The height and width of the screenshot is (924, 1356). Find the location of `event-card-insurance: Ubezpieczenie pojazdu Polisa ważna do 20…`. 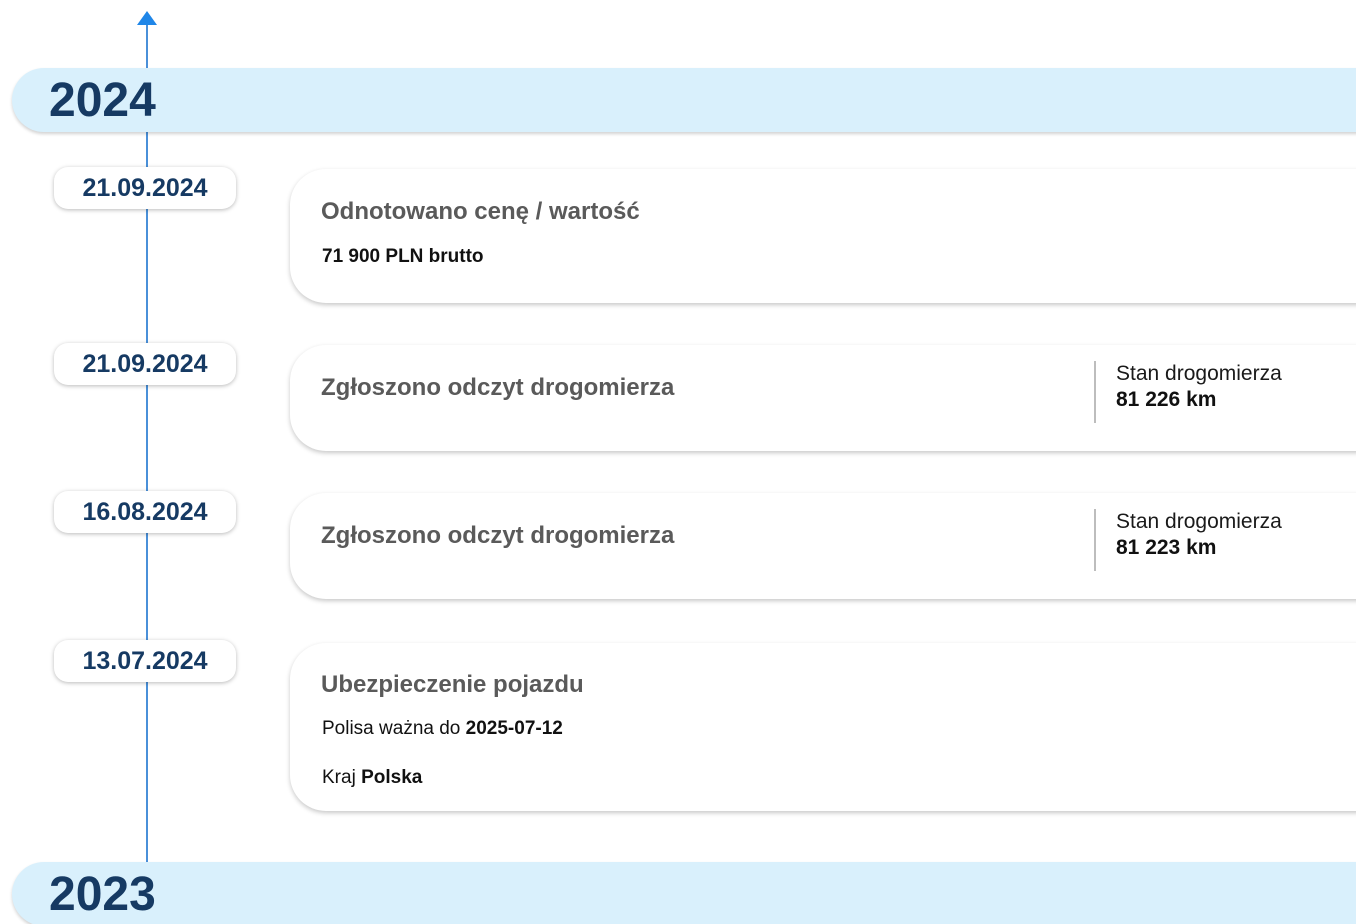

event-card-insurance: Ubezpieczenie pojazdu Polisa ważna do 20… is located at coordinates (823, 727).